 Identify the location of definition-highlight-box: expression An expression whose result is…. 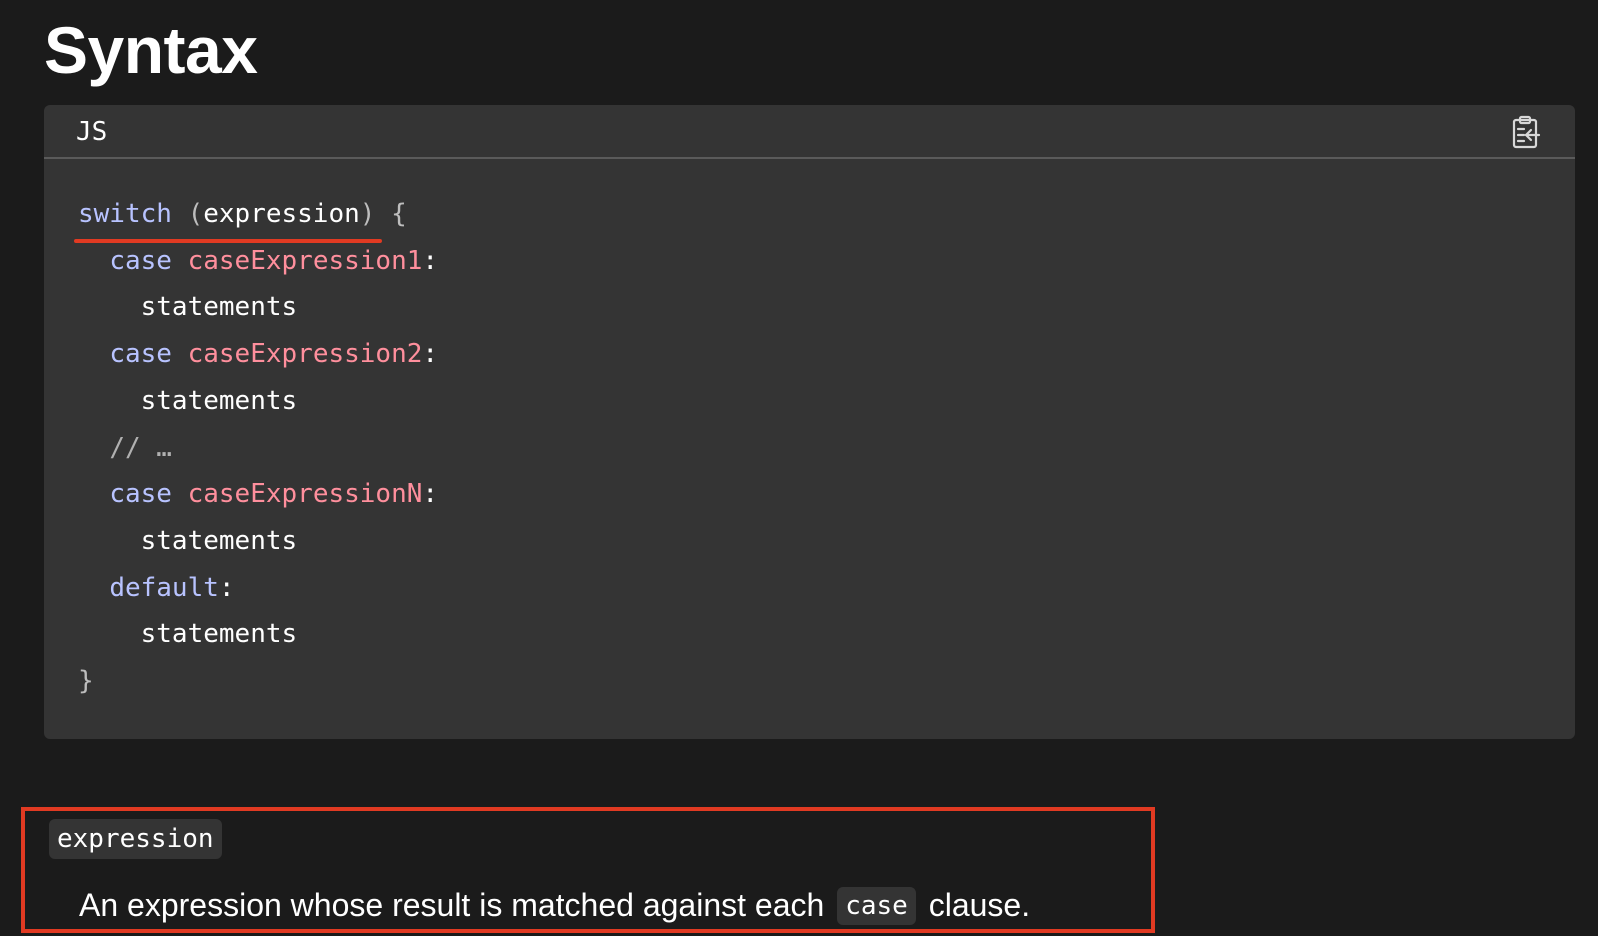
(588, 870).